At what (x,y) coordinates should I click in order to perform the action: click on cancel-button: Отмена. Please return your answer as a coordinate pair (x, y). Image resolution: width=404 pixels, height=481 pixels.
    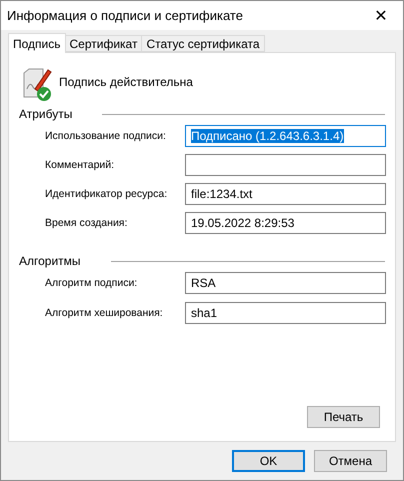
    Looking at the image, I should click on (350, 461).